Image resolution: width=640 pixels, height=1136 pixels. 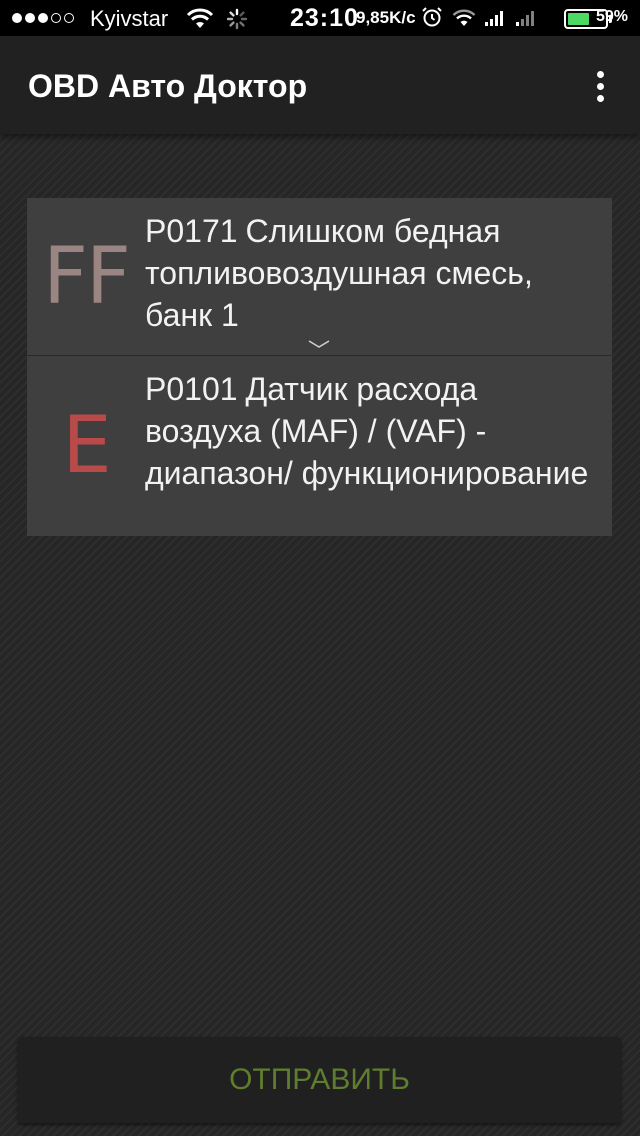 I want to click on chevron-down-icon, so click(x=319, y=343).